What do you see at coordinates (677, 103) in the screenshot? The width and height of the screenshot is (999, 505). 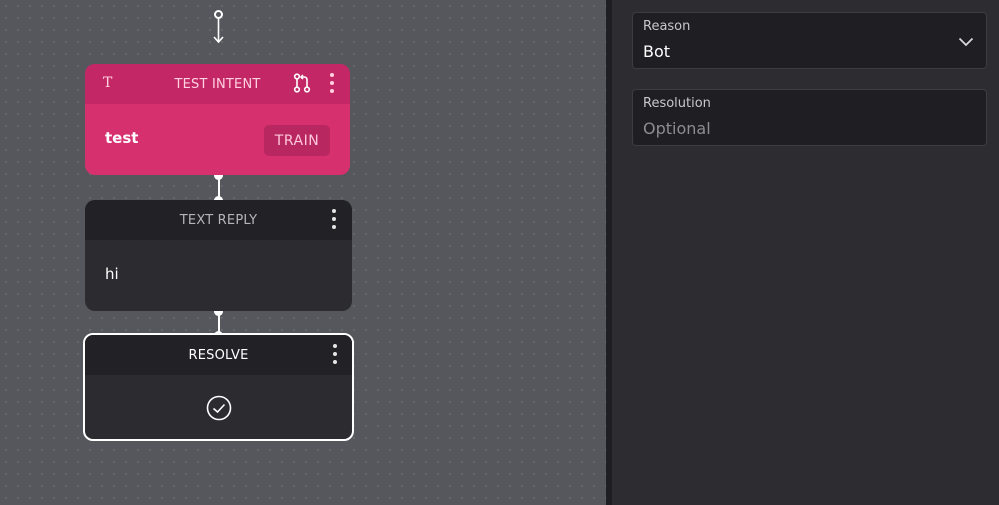 I see `resolution-label: Resolution` at bounding box center [677, 103].